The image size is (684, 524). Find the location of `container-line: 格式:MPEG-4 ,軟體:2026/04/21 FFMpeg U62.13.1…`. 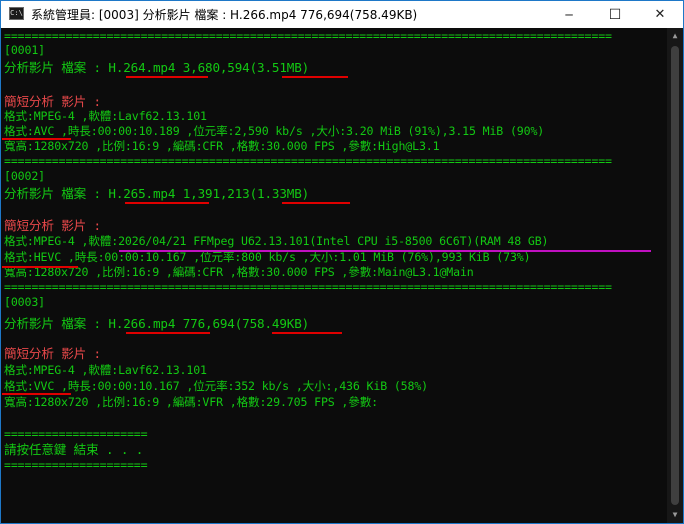

container-line: 格式:MPEG-4 ,軟體:2026/04/21 FFMpeg U62.13.1… is located at coordinates (276, 241).